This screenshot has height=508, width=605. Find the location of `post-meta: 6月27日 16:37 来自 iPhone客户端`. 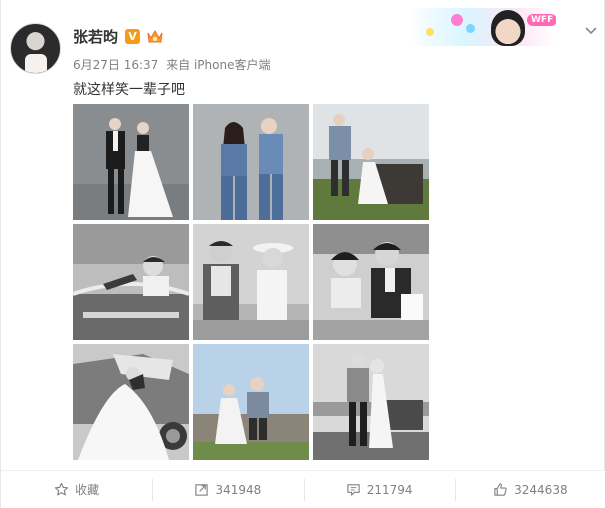

post-meta: 6月27日 16:37 来自 iPhone客户端 is located at coordinates (173, 64).